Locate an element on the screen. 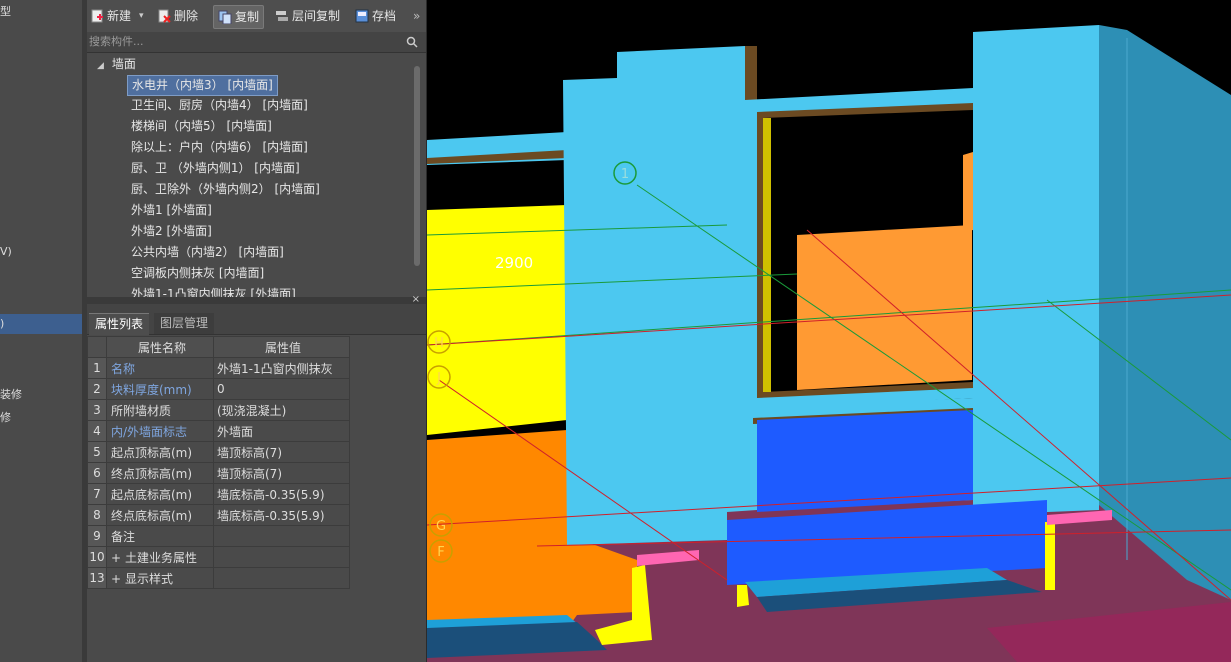 This screenshot has height=662, width=1231. left-nav-item-label: 装修 is located at coordinates (11, 394).